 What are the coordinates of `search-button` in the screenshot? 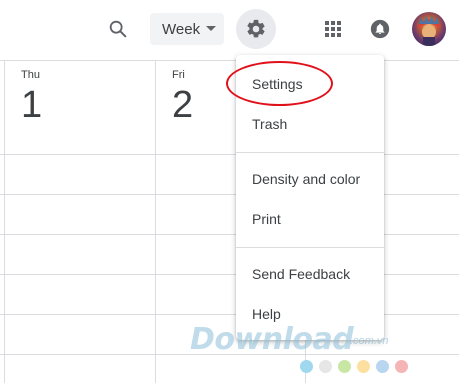 It's located at (118, 29).